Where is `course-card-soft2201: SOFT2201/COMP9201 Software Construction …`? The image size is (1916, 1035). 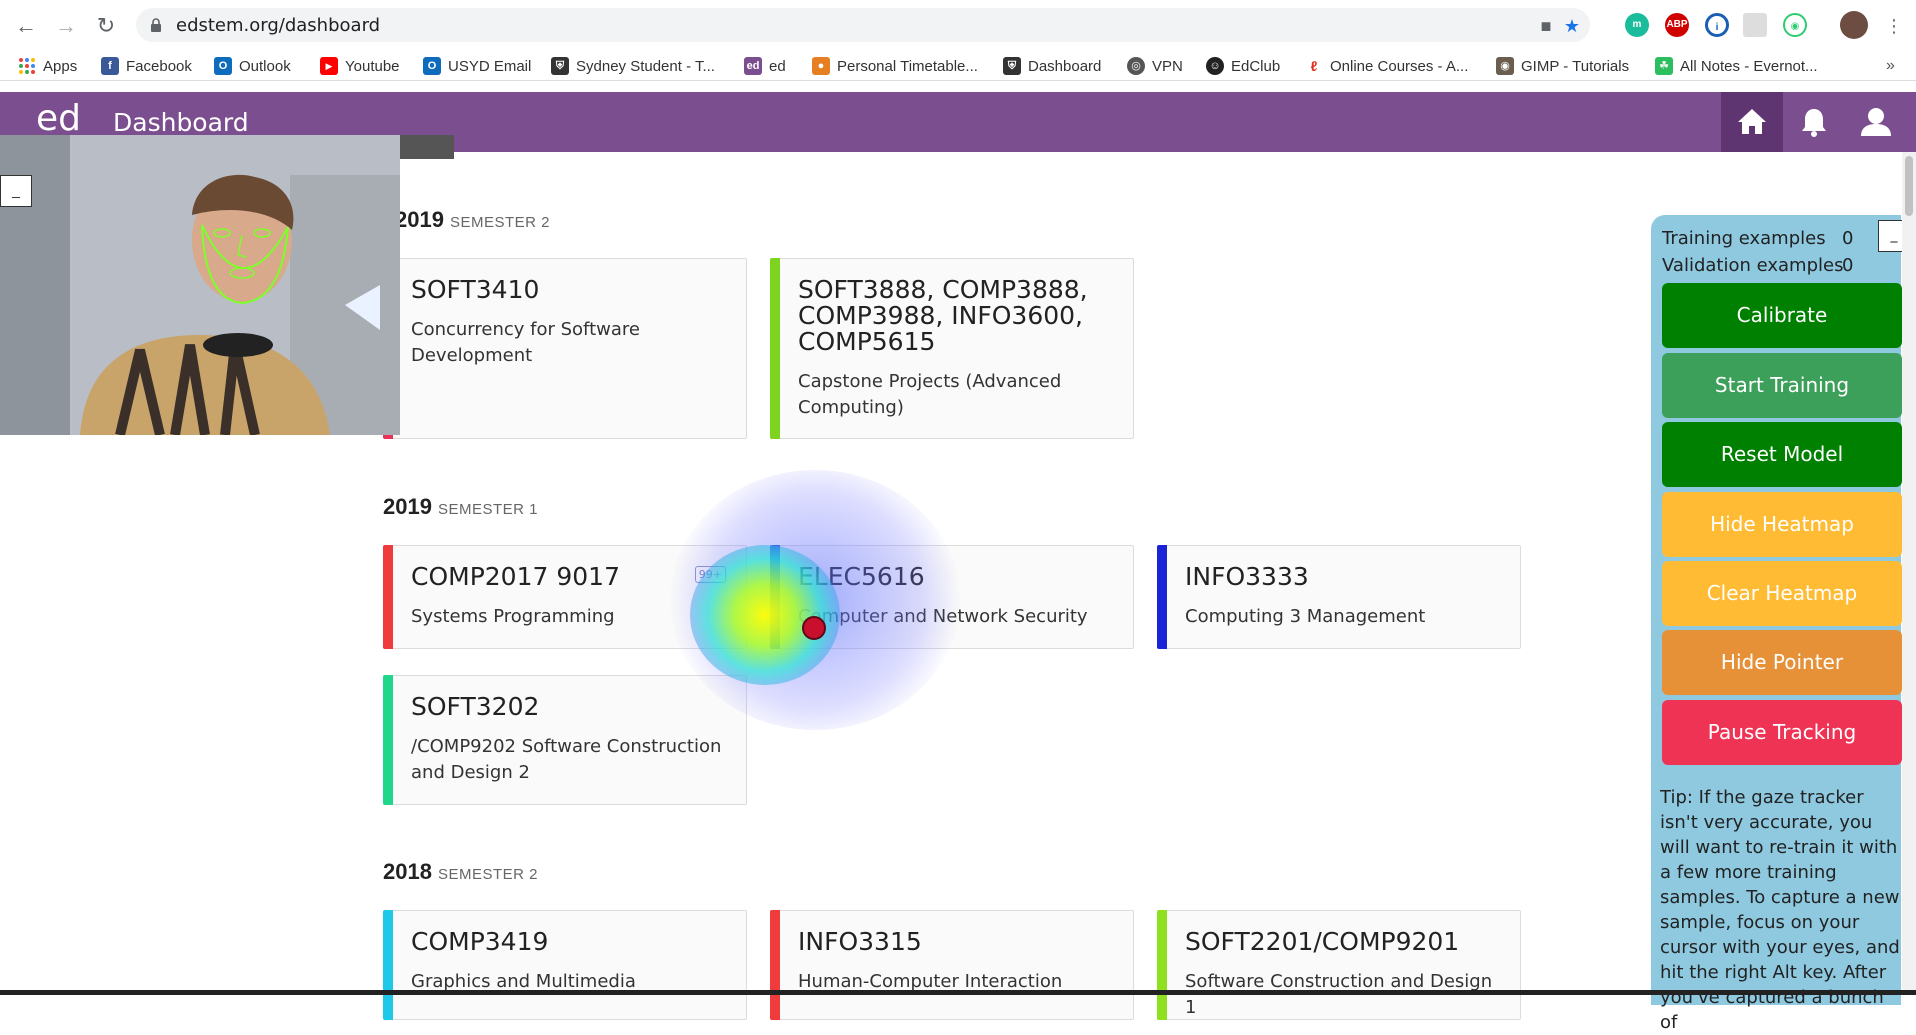
course-card-soft2201: SOFT2201/COMP9201 Software Construction … is located at coordinates (1339, 965).